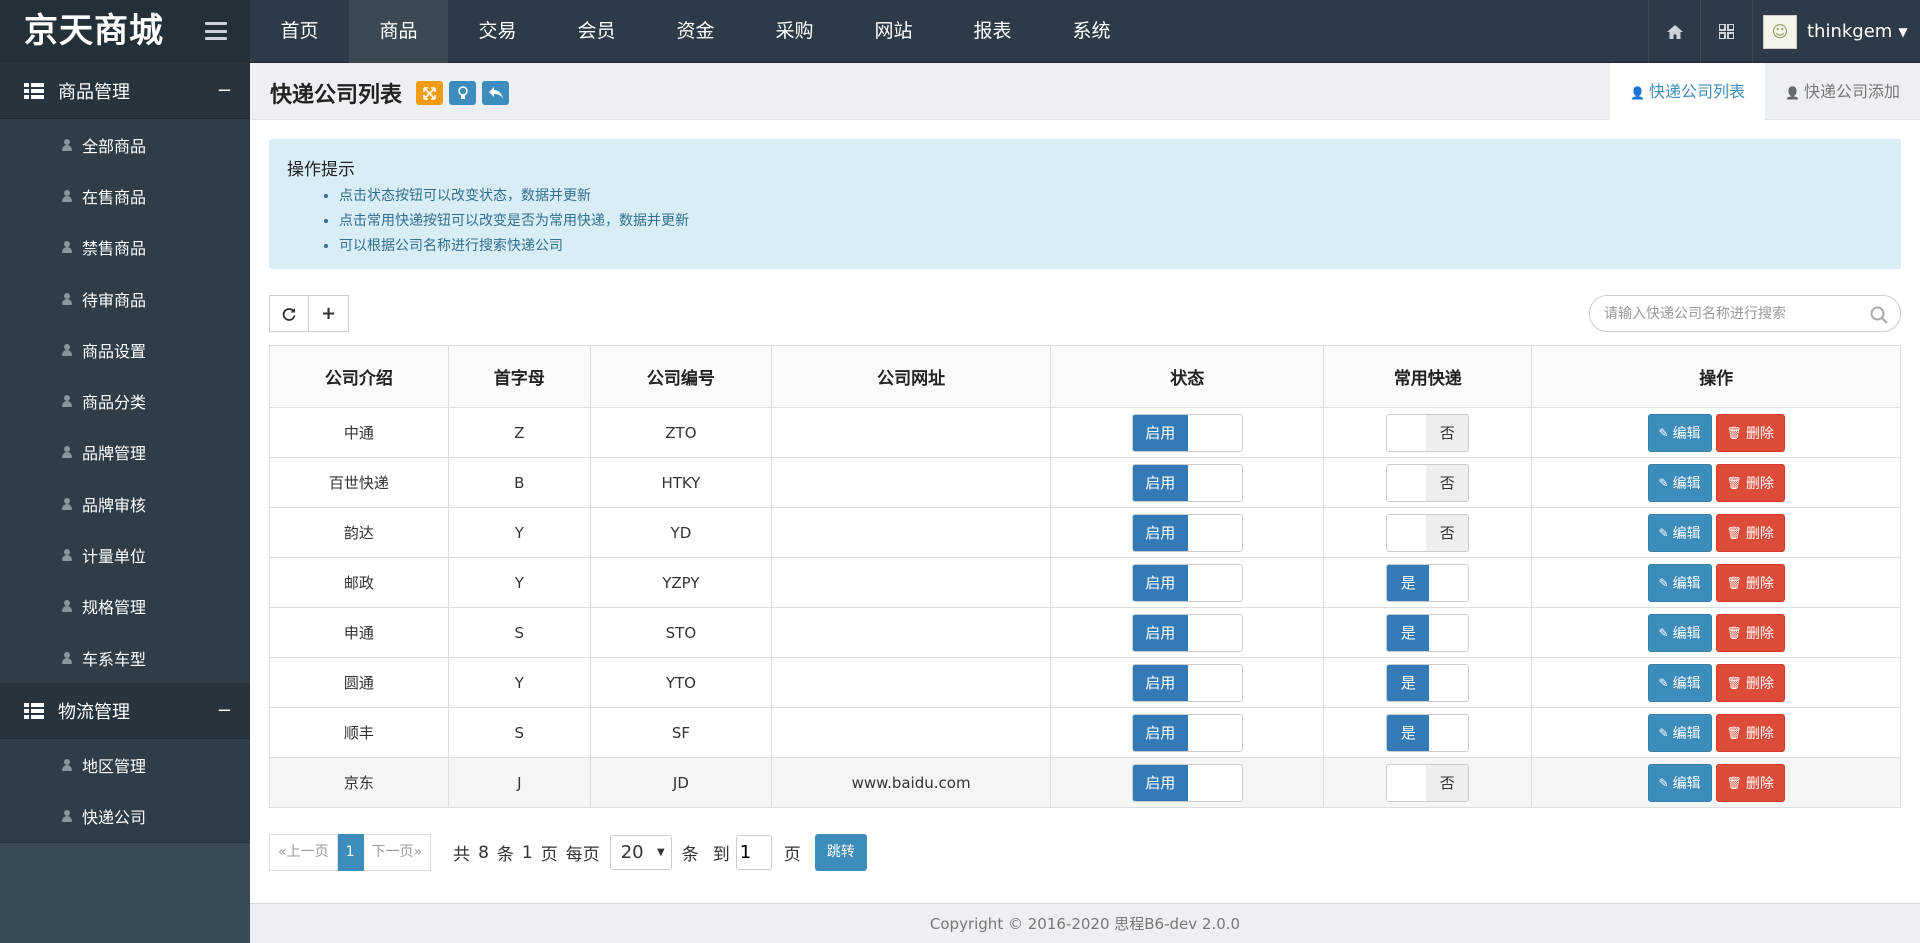 The image size is (1920, 943). Describe the element at coordinates (125, 606) in the screenshot. I see `sidebar-menu-item: 规格管理` at that location.